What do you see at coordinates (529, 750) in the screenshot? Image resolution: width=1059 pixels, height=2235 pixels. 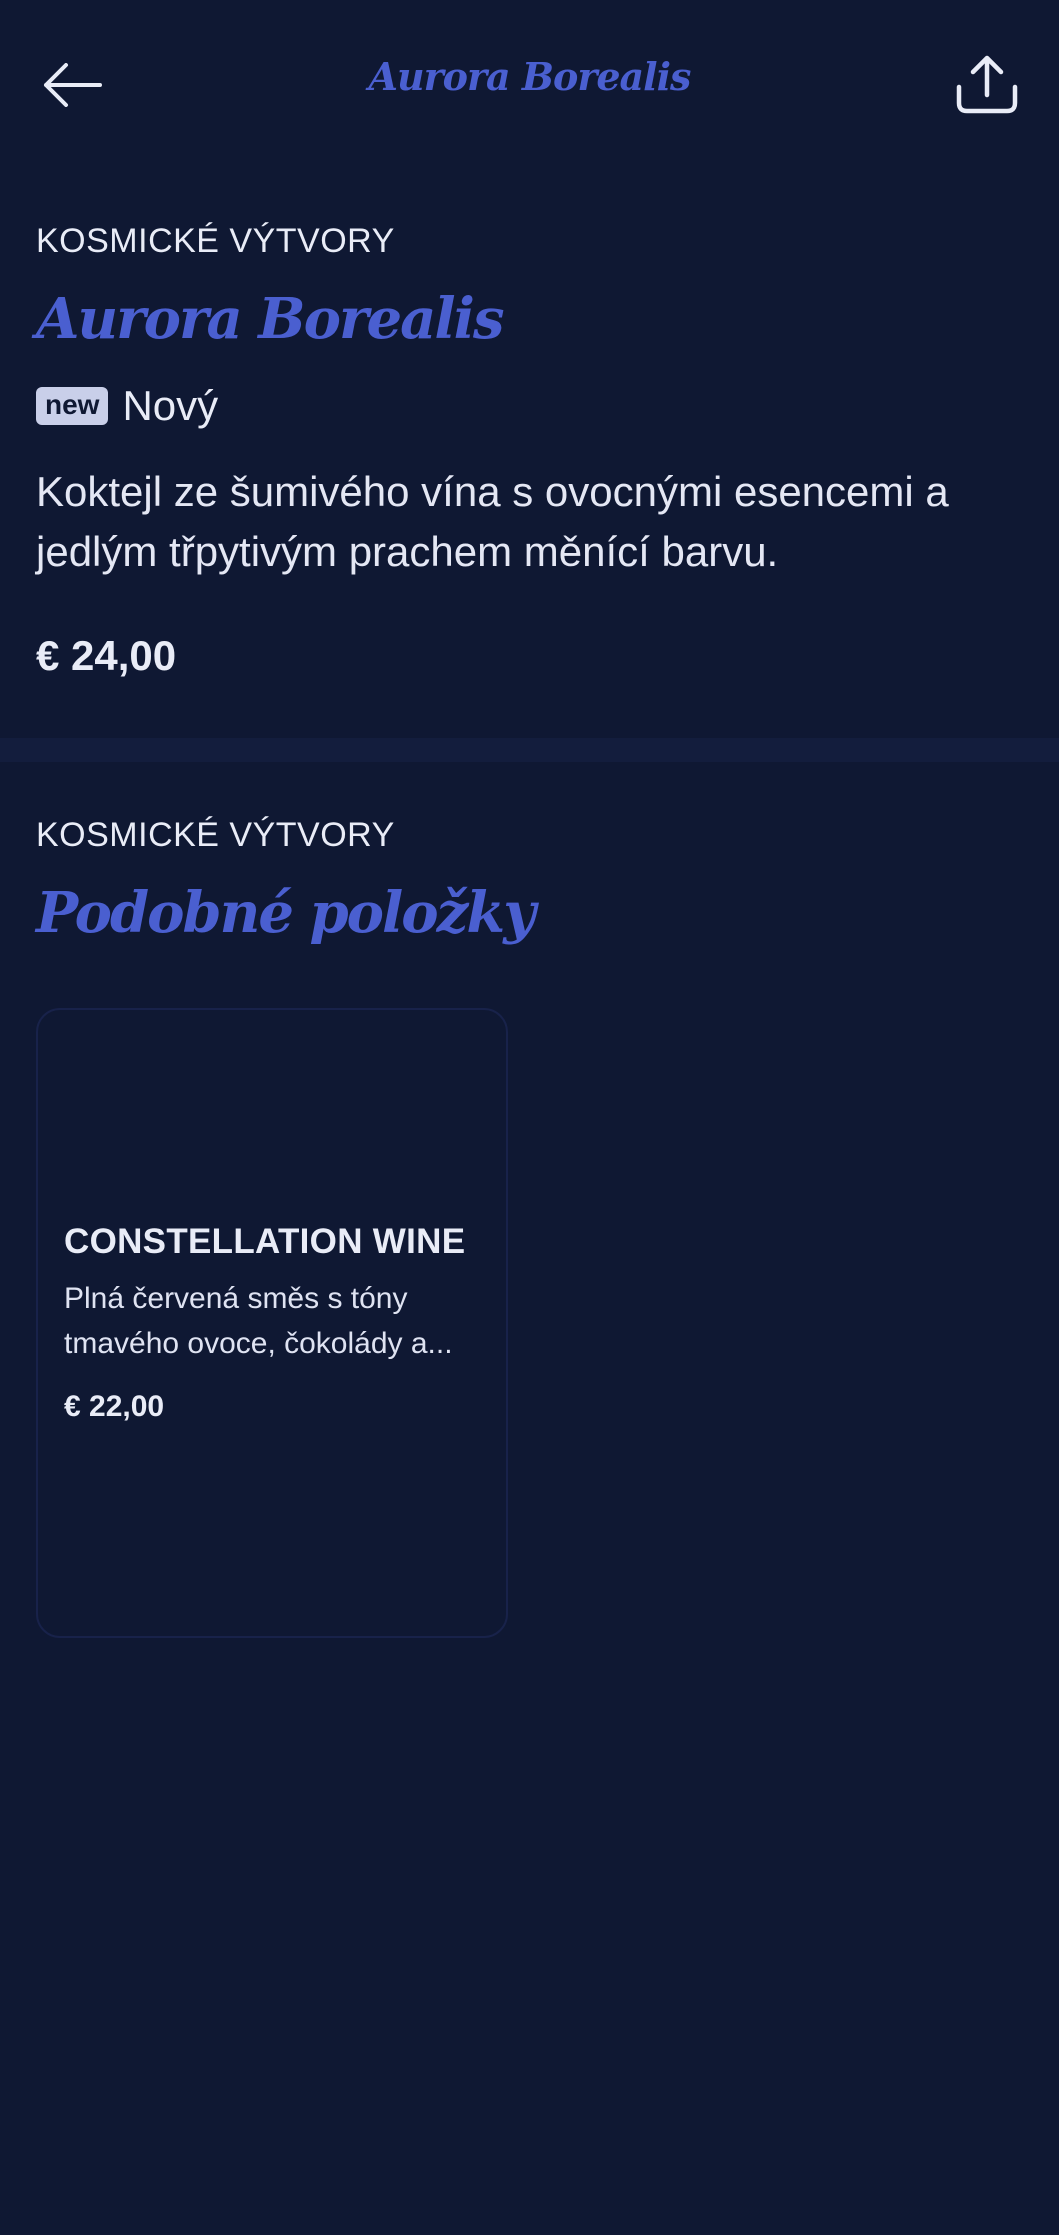 I see `section-divider` at bounding box center [529, 750].